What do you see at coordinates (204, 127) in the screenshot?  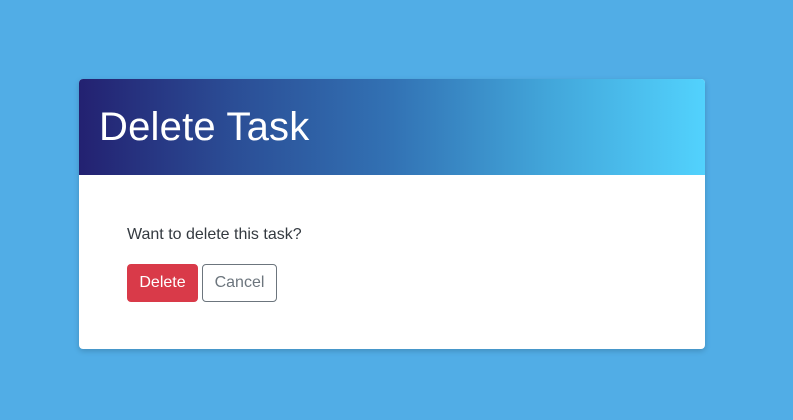 I see `dialog-title: Delete Task` at bounding box center [204, 127].